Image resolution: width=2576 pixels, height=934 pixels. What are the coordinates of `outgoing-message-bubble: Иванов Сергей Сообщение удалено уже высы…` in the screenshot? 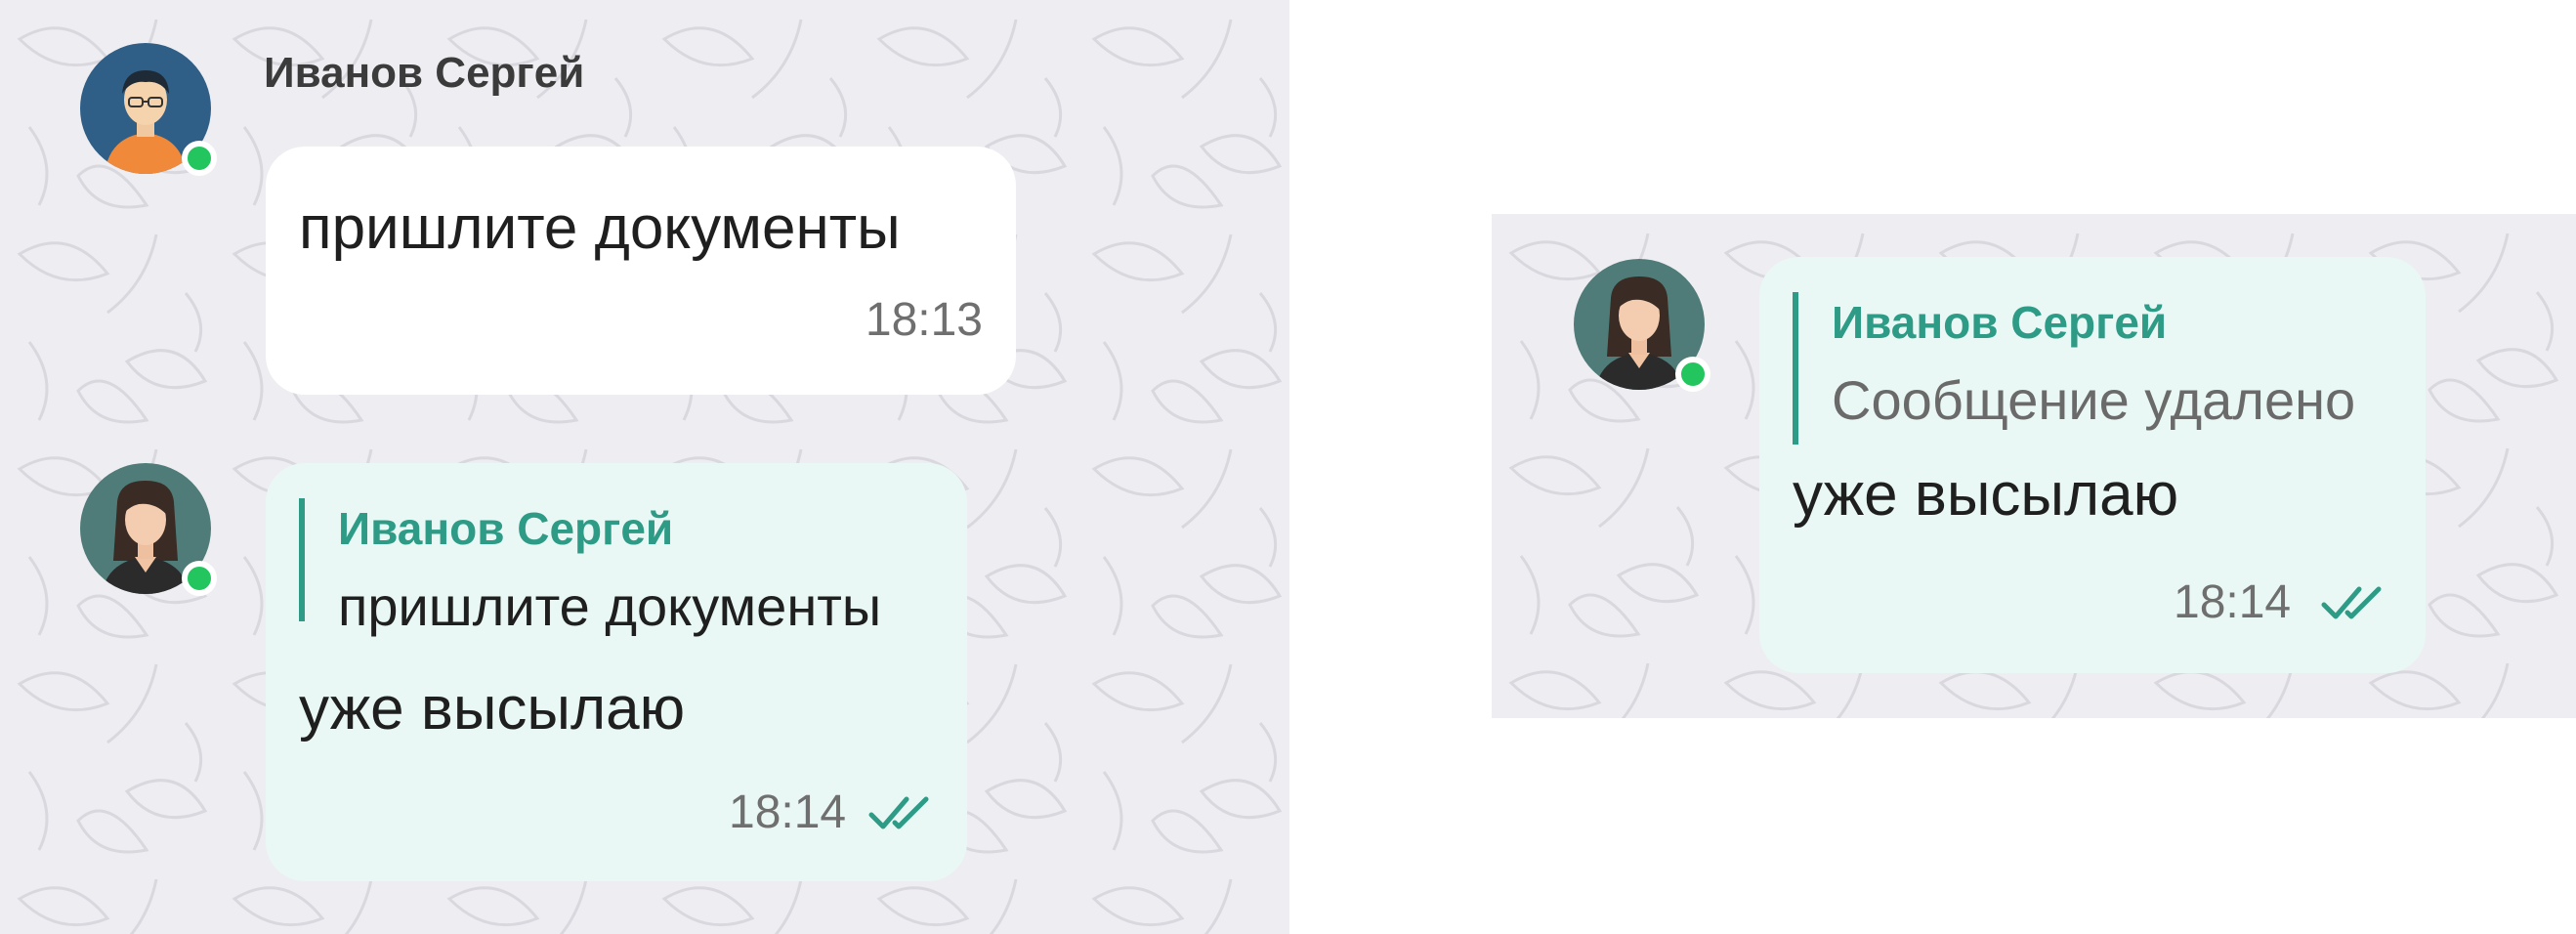 It's located at (2092, 465).